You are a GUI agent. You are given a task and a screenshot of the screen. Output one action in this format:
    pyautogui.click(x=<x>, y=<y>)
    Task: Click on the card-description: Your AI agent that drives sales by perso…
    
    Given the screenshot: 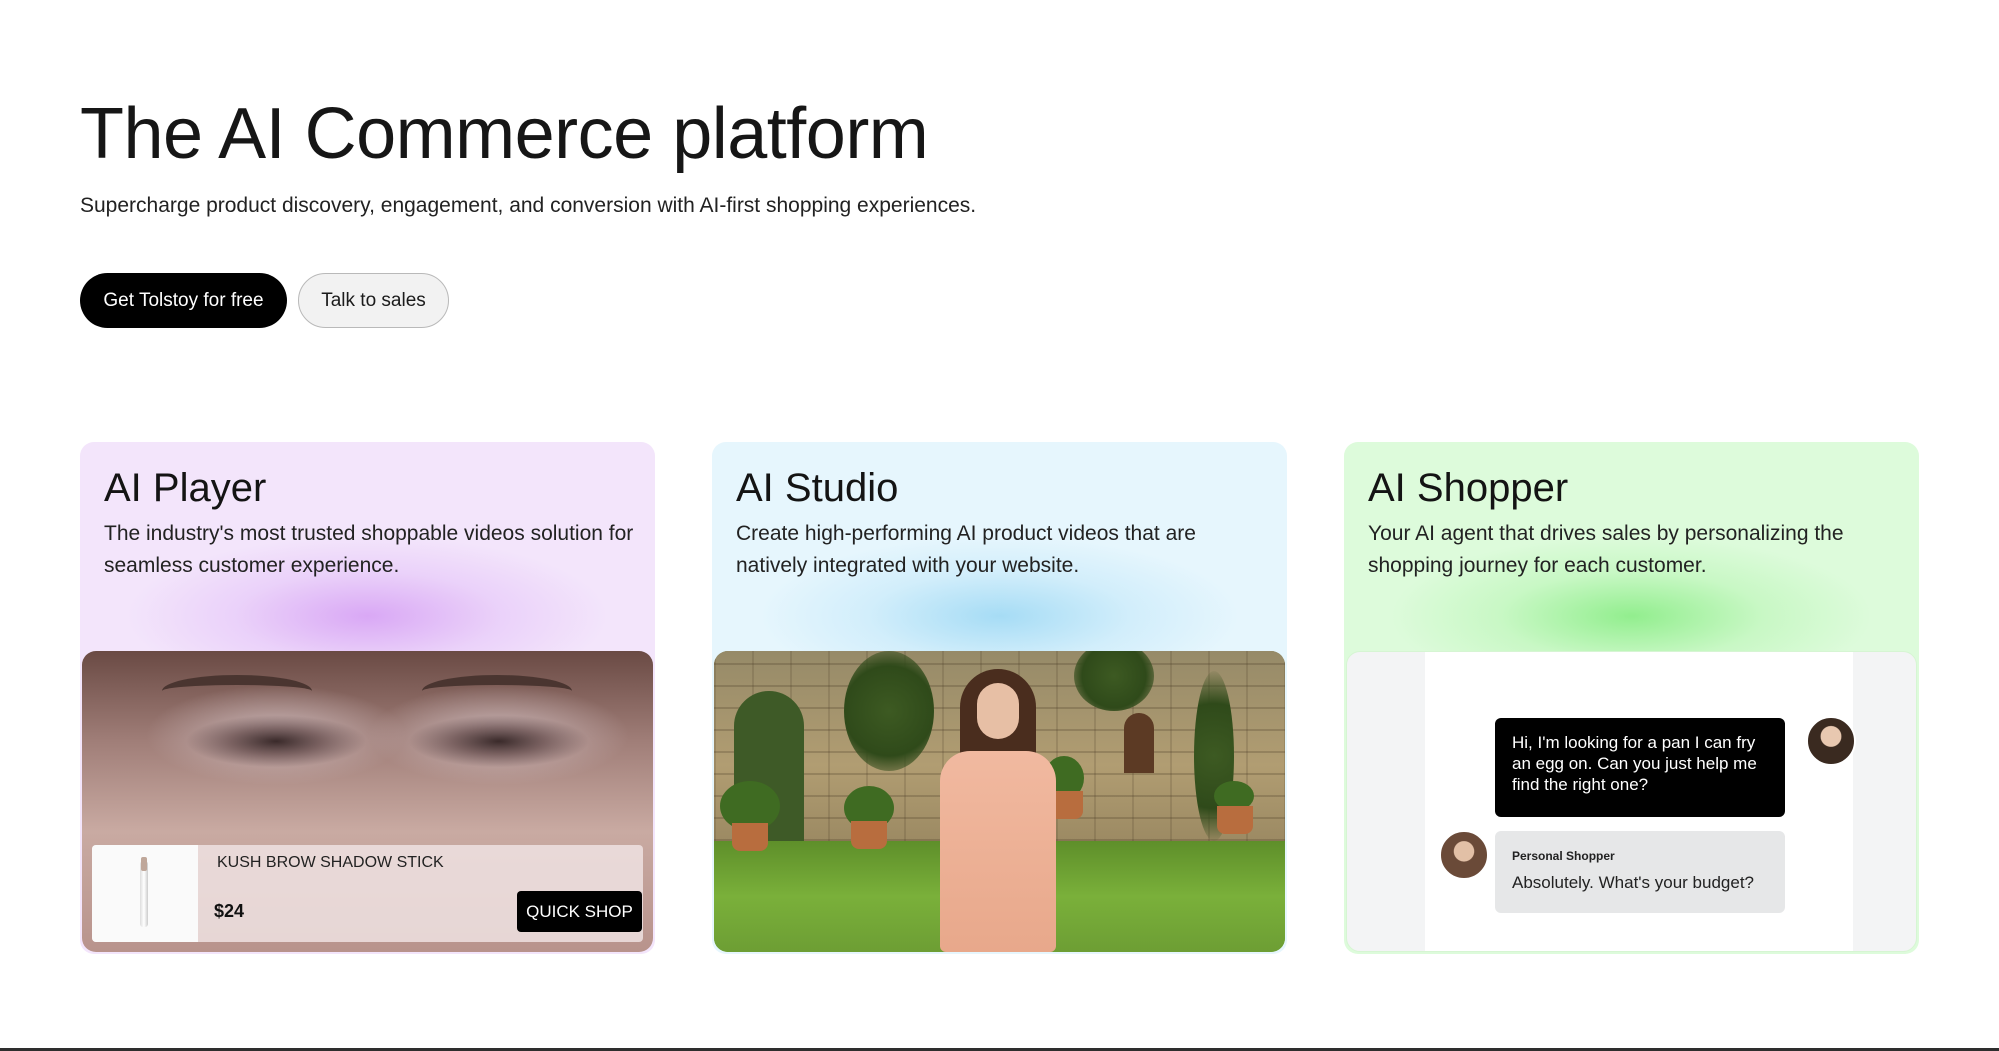 What is the action you would take?
    pyautogui.click(x=1606, y=549)
    